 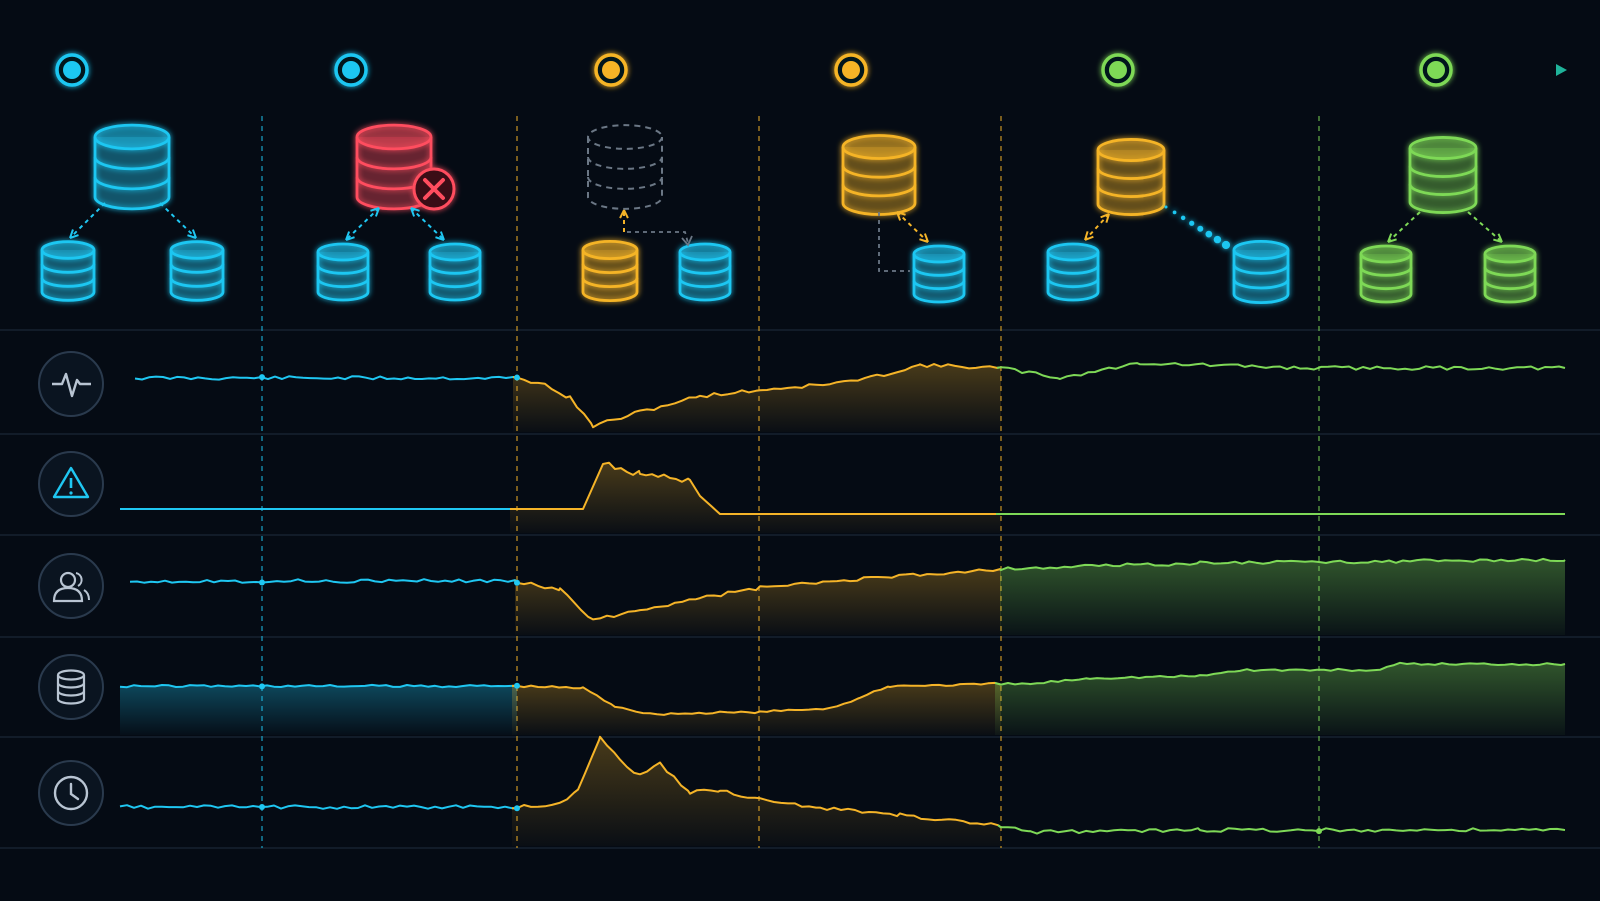 What do you see at coordinates (894, 242) in the screenshot?
I see `connector-line` at bounding box center [894, 242].